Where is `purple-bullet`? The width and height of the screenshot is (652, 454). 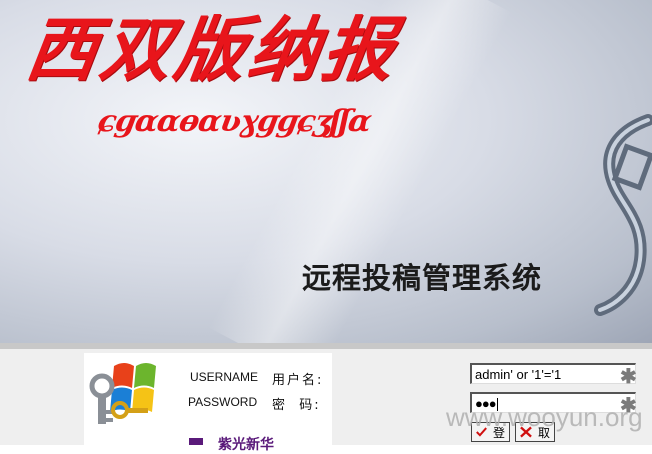
purple-bullet is located at coordinates (196, 441).